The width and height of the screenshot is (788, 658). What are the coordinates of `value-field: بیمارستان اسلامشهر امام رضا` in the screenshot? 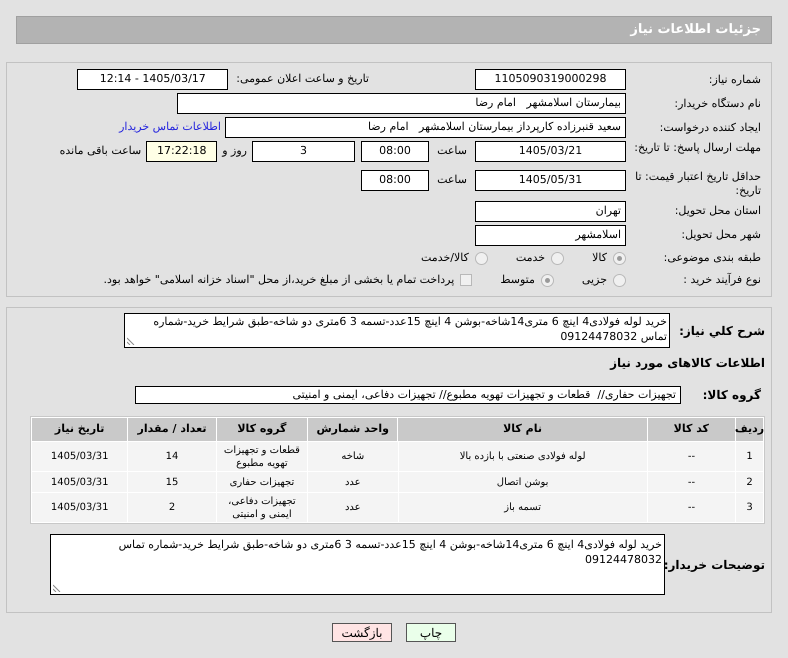 It's located at (401, 103).